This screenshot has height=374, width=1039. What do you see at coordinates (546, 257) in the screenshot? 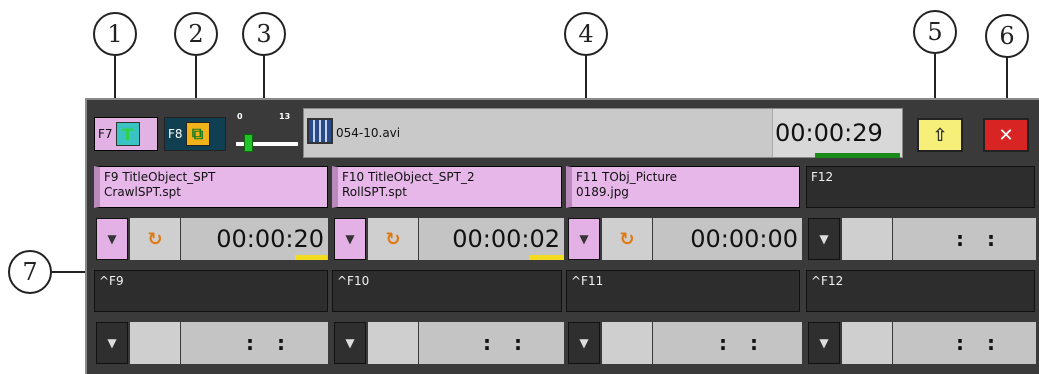
I see `slot-f10-time-bar` at bounding box center [546, 257].